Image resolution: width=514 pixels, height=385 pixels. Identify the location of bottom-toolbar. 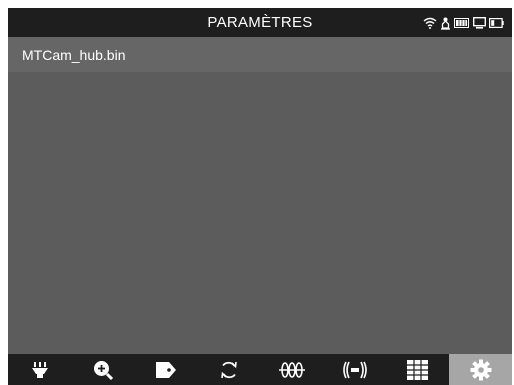
(260, 369).